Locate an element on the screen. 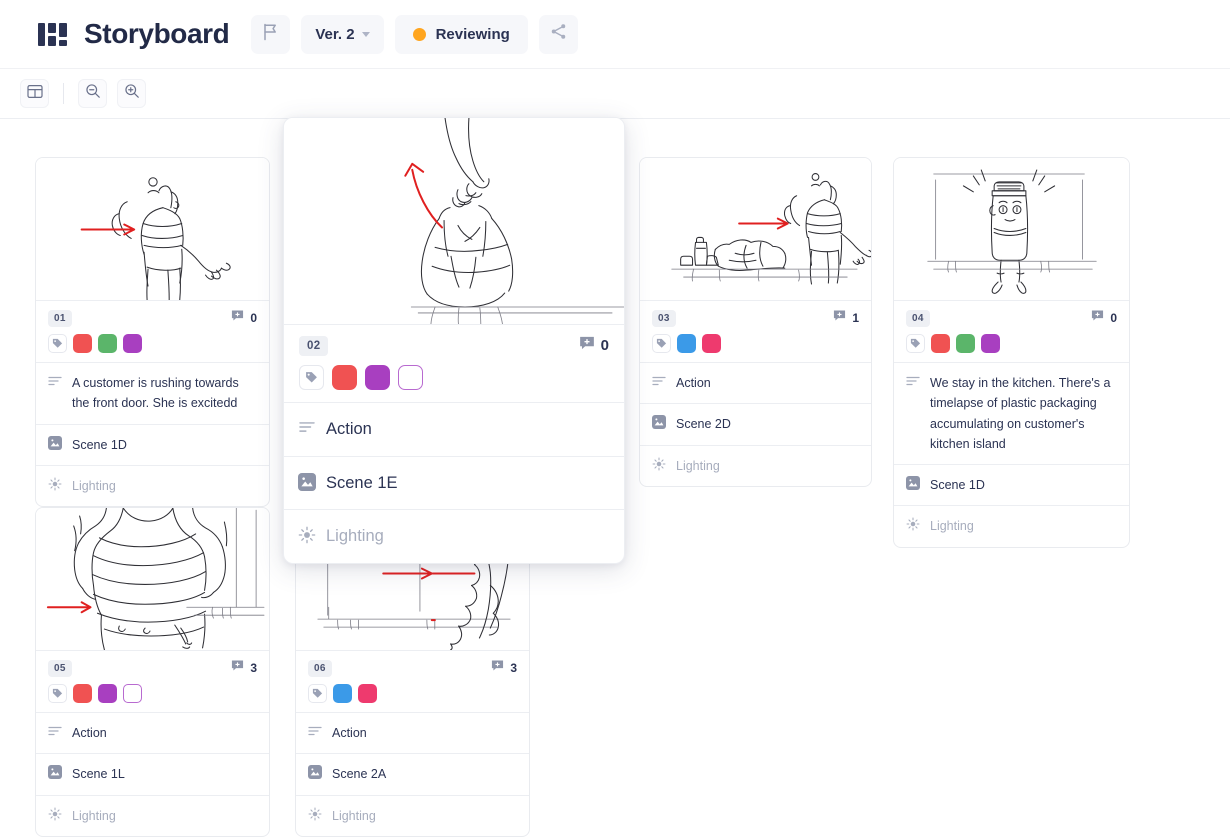 This screenshot has height=837, width=1230. sun-icon is located at coordinates (315, 816).